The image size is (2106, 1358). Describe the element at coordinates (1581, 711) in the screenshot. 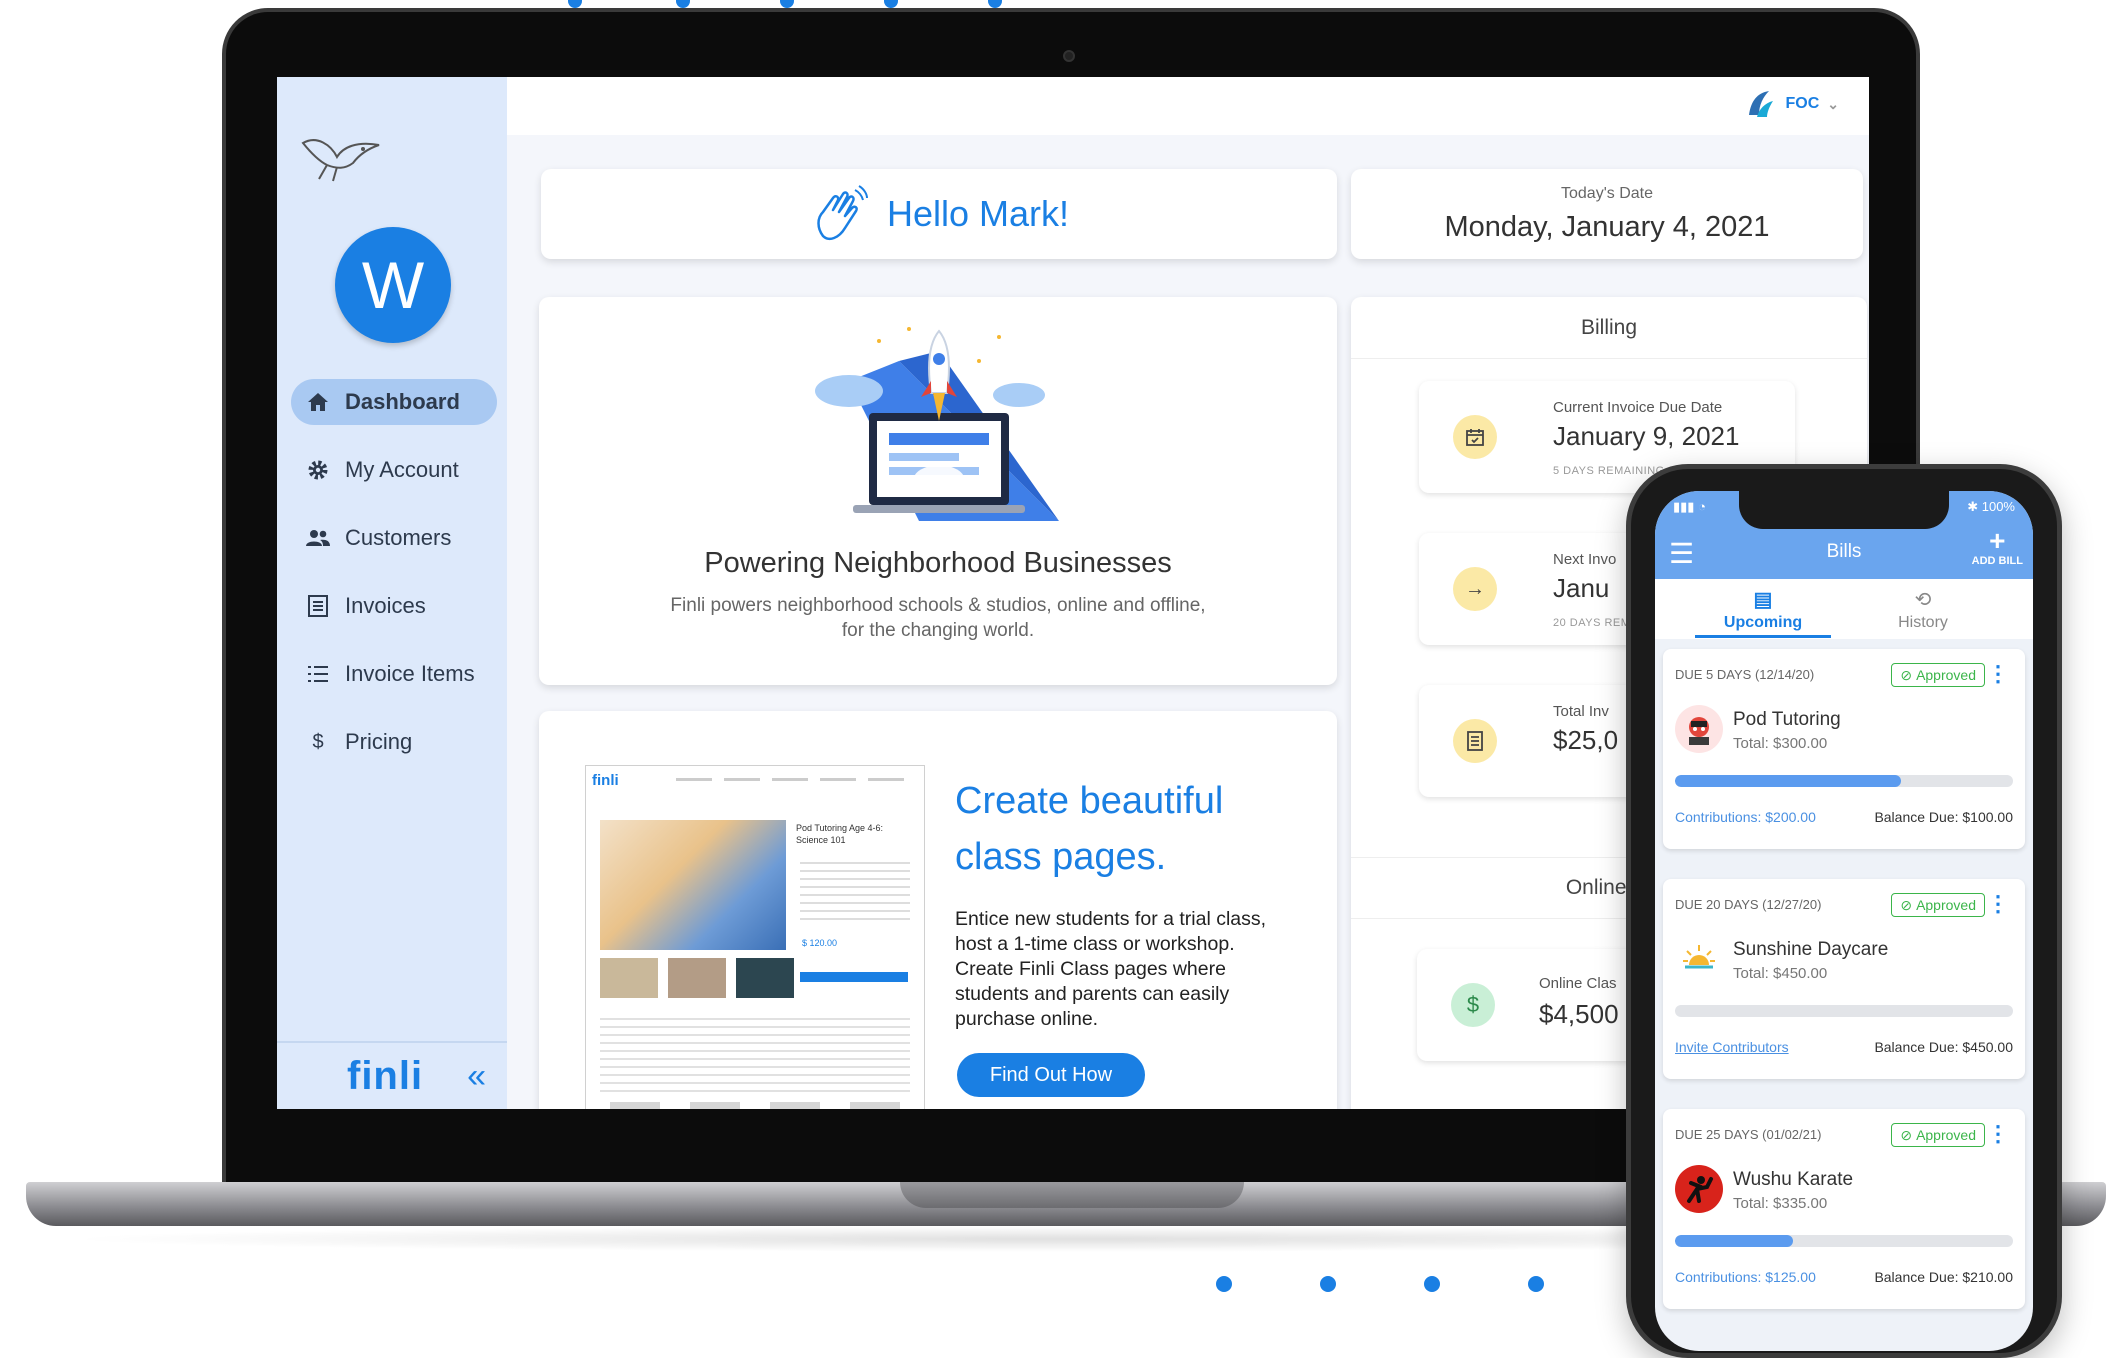

I see `billing-item-label: Total Inv` at that location.